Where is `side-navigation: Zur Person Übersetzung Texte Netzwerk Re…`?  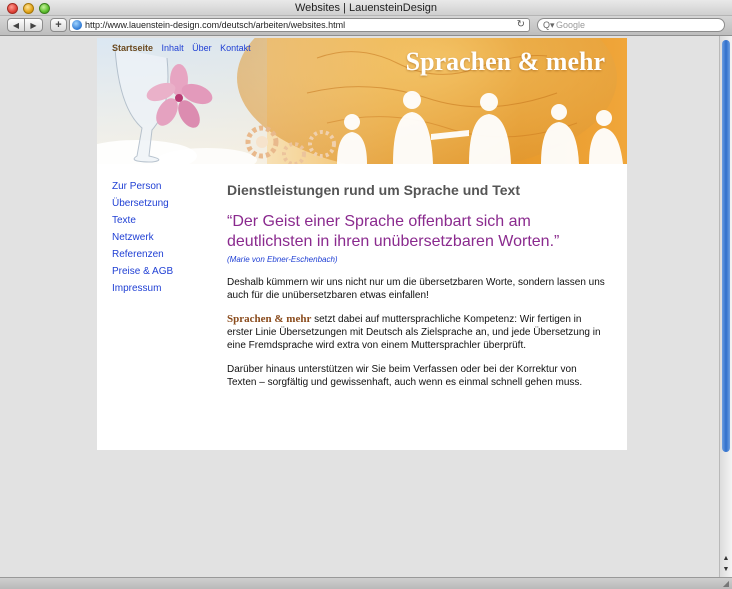
side-navigation: Zur Person Übersetzung Texte Netzwerk Re… is located at coordinates (142, 237).